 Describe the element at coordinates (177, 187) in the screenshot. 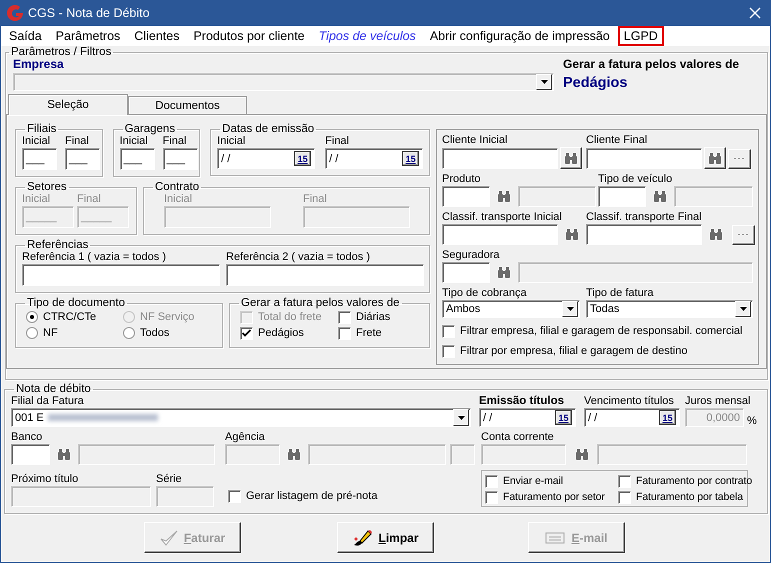

I see `group-title: Contrato` at that location.